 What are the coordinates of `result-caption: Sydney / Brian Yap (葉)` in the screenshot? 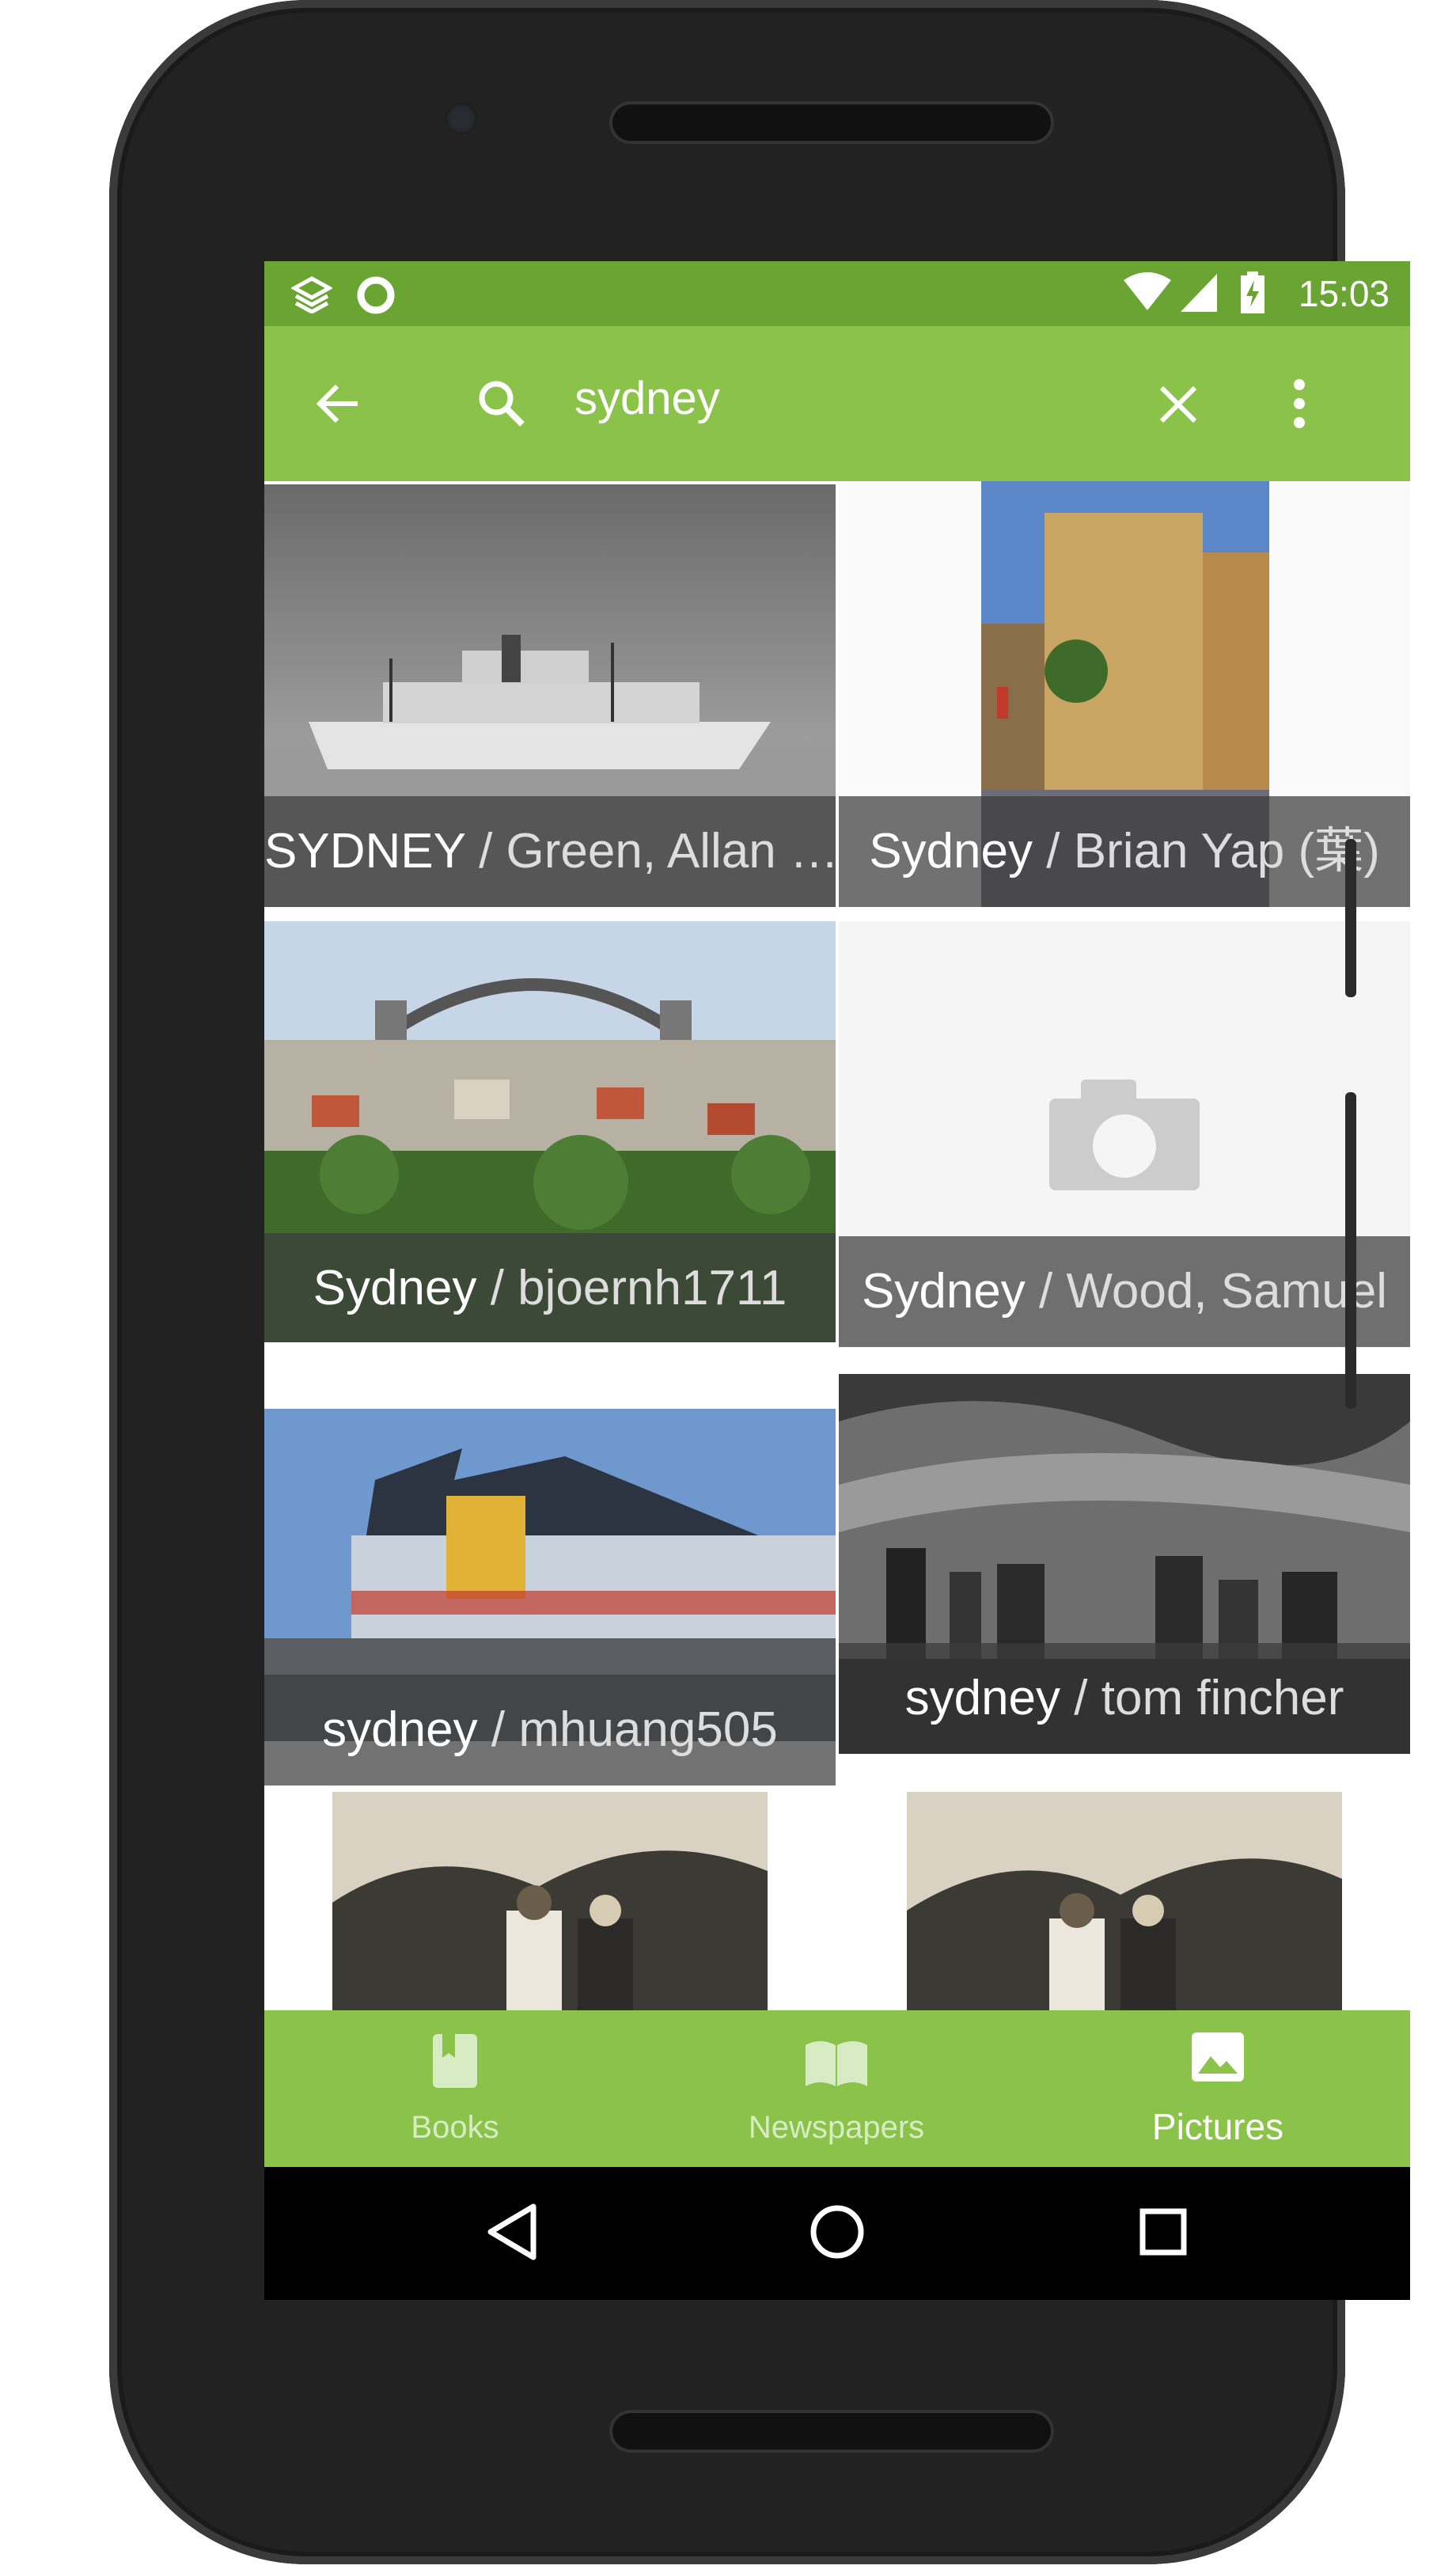 It's located at (1124, 852).